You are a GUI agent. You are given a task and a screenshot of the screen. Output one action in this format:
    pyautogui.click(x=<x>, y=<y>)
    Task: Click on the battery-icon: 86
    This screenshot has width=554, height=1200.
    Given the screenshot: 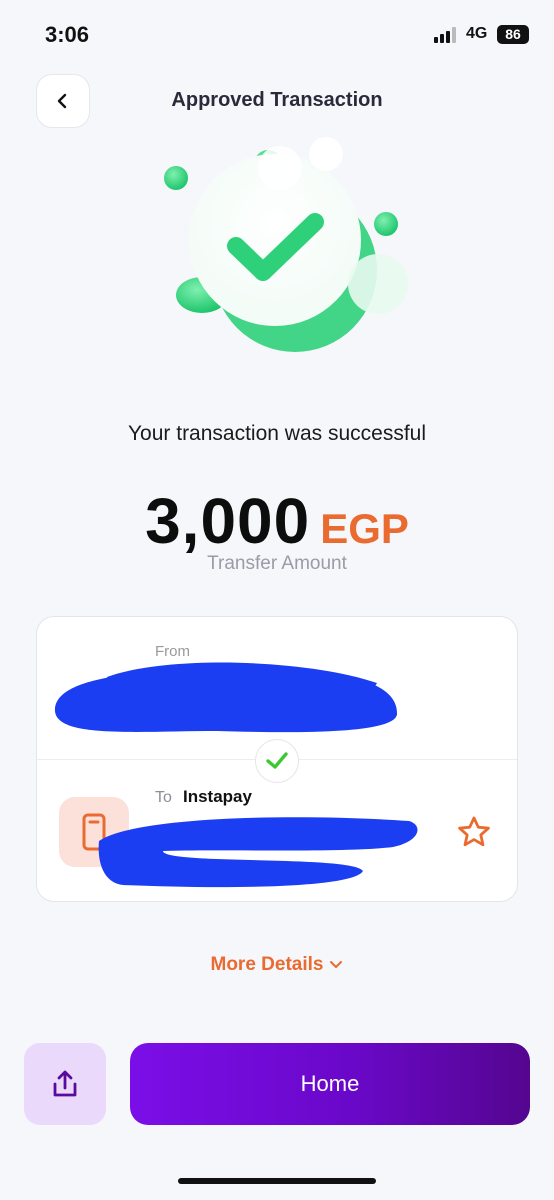 What is the action you would take?
    pyautogui.click(x=513, y=34)
    